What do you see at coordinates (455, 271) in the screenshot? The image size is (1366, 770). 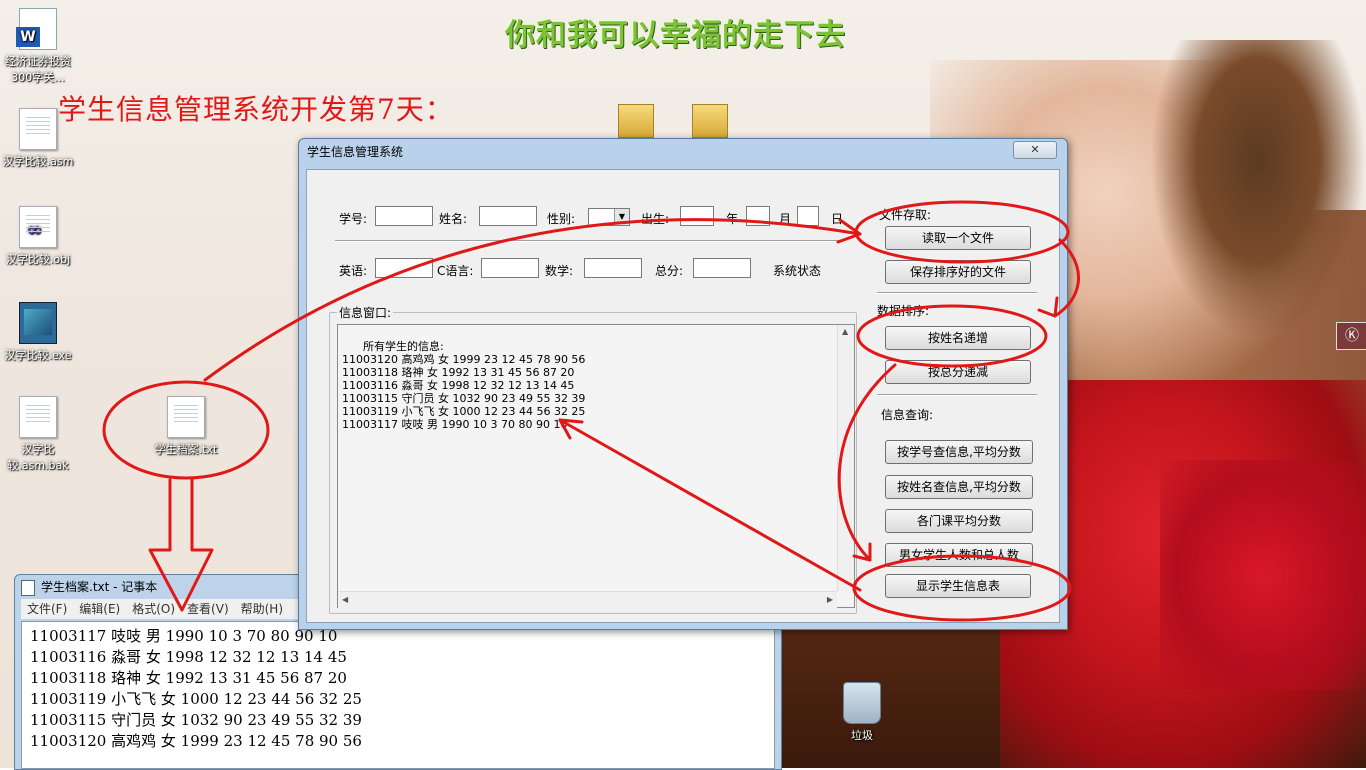 I see `c-language-label: C语言:` at bounding box center [455, 271].